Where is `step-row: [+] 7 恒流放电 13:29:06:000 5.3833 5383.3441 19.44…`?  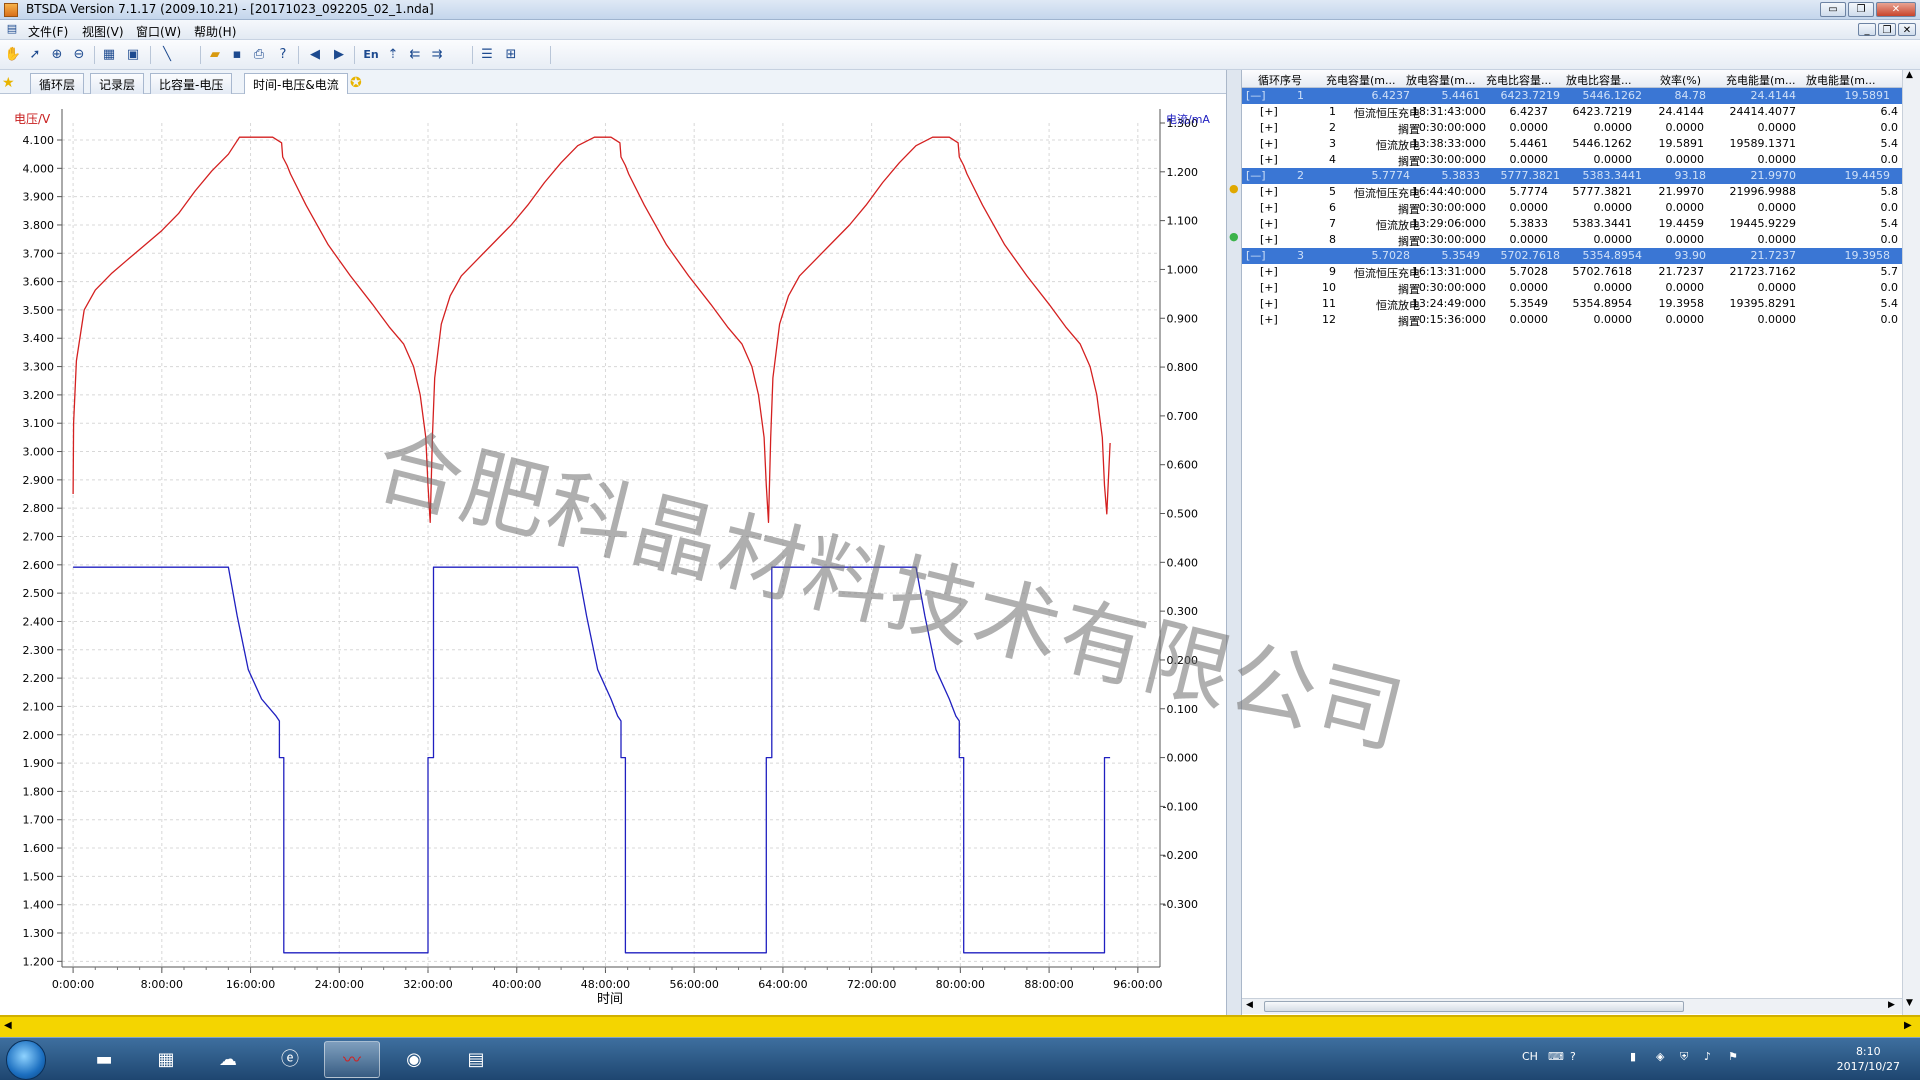 step-row: [+] 7 恒流放电 13:29:06:000 5.3833 5383.3441 19.44… is located at coordinates (1581, 224).